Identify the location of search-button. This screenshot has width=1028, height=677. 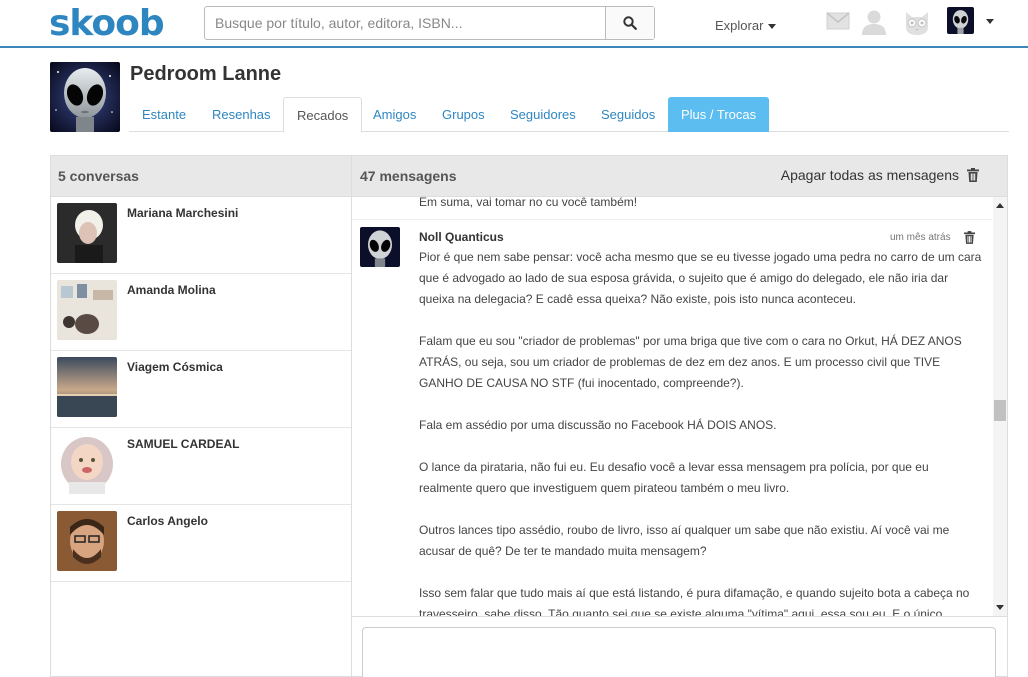
(629, 23).